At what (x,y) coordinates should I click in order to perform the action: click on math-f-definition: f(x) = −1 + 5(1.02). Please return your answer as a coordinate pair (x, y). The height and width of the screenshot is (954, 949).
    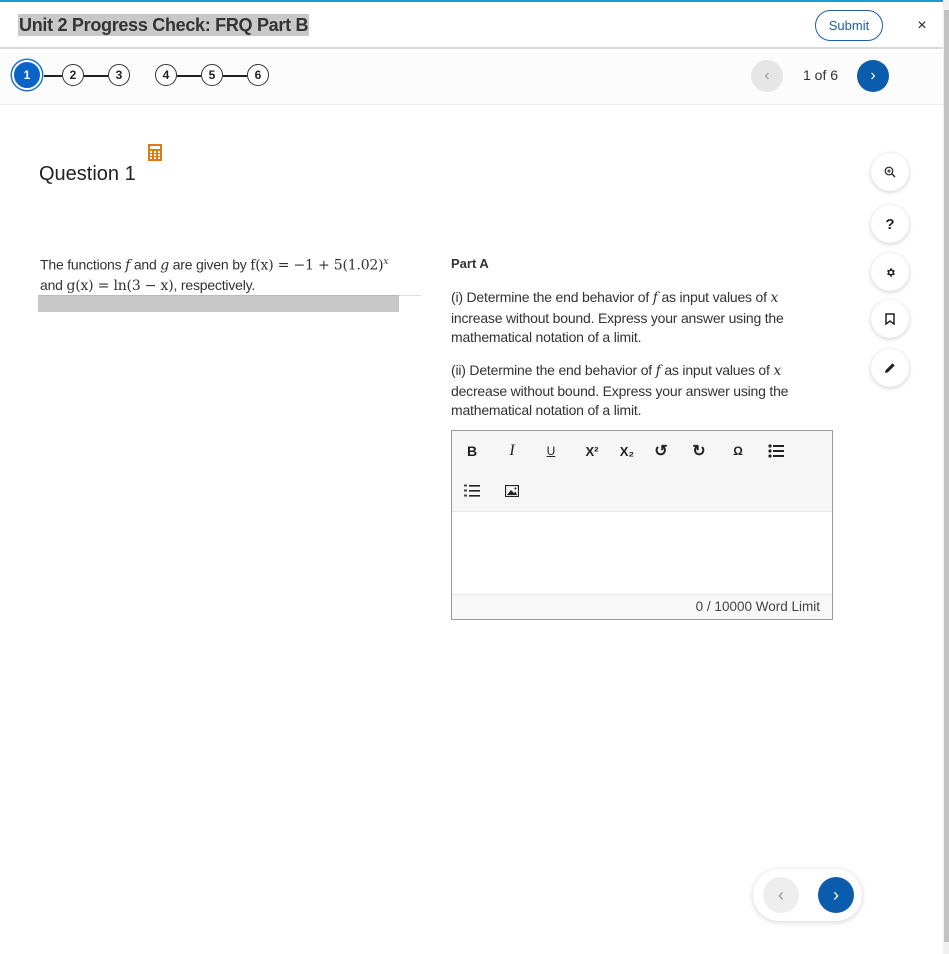
    Looking at the image, I should click on (317, 265).